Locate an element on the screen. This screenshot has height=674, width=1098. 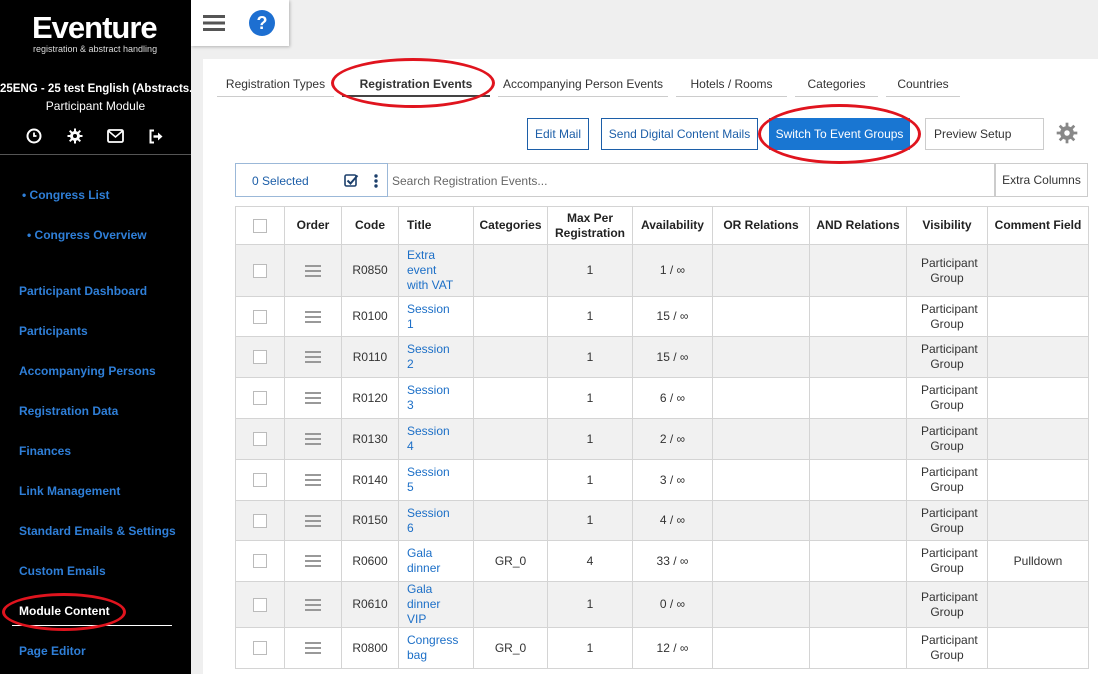
help-icon: ? is located at coordinates (262, 23).